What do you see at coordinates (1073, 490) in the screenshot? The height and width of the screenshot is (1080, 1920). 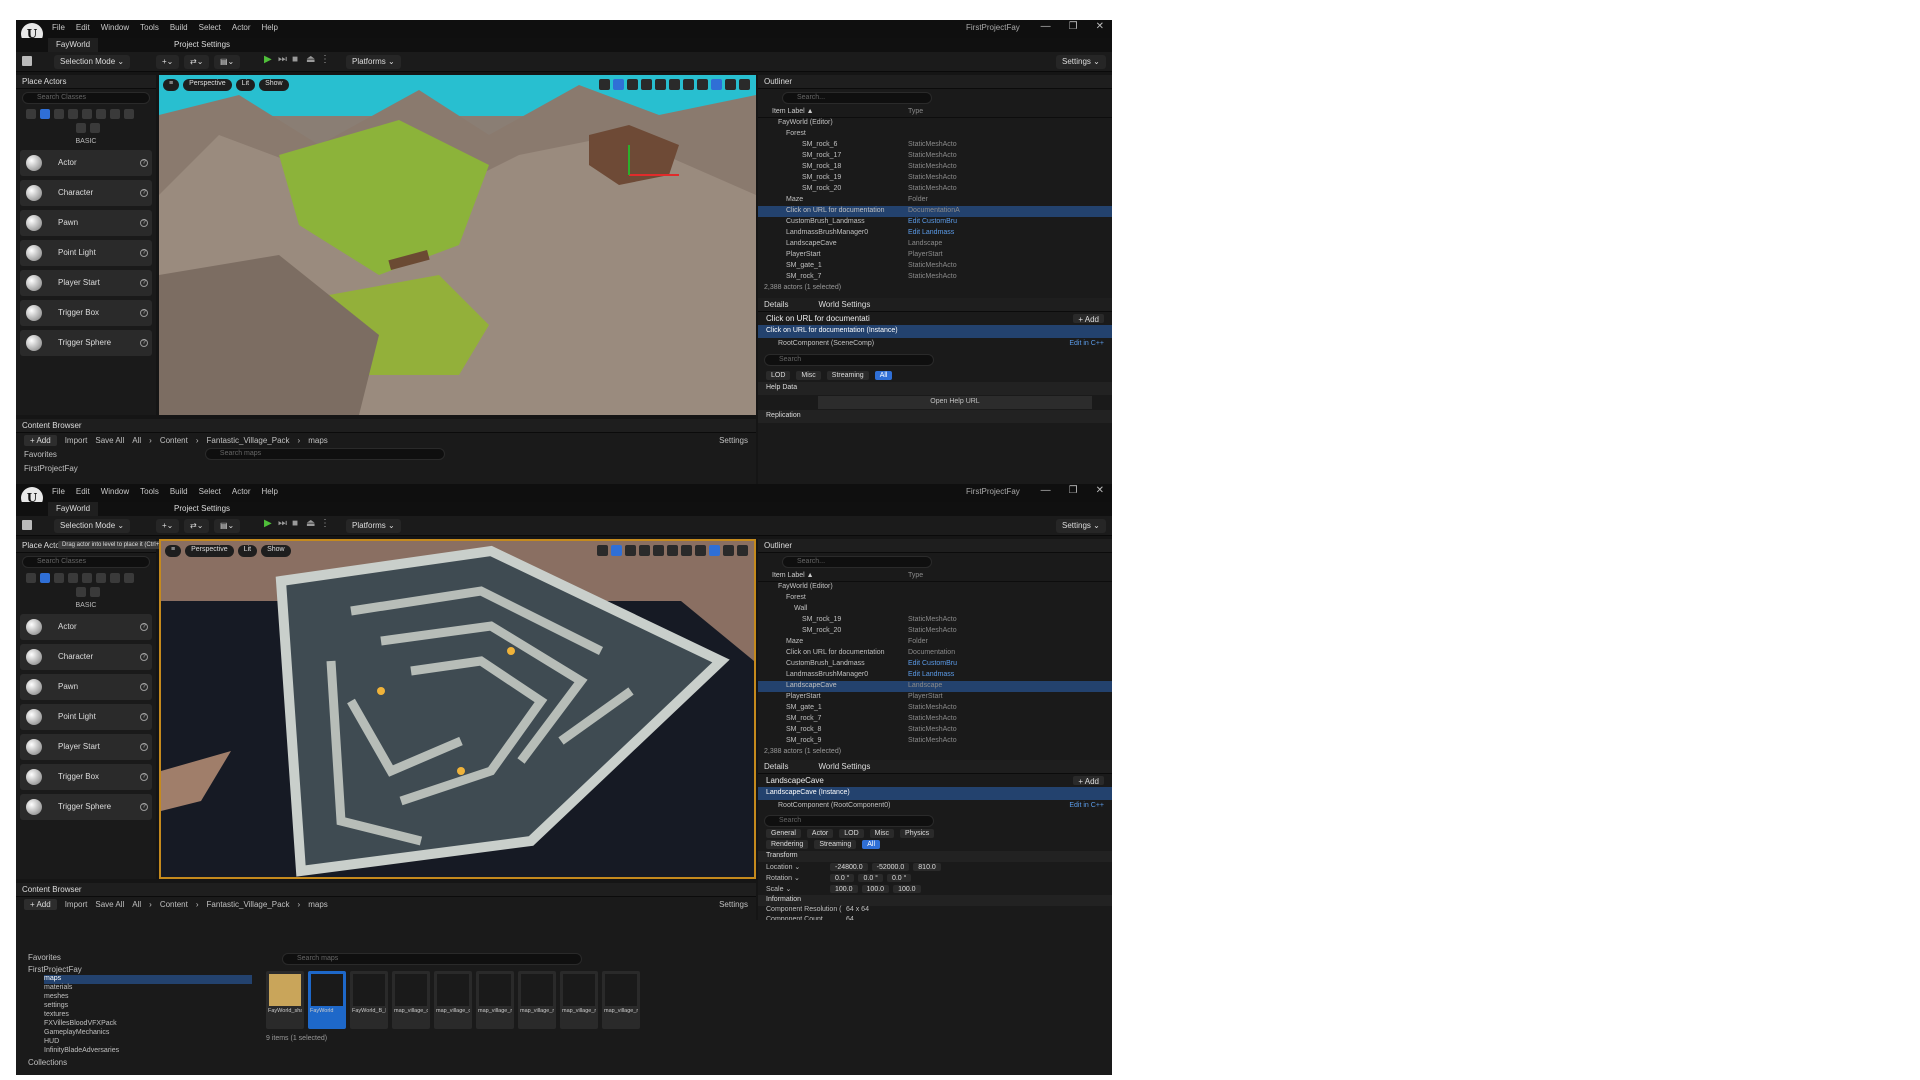 I see `maximize-button: ❐` at bounding box center [1073, 490].